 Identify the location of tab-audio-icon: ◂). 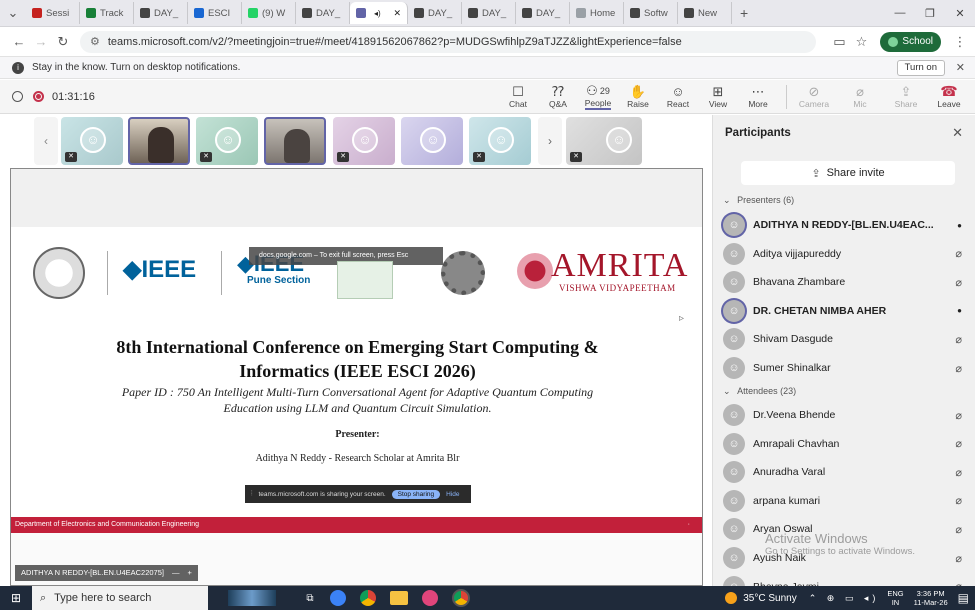
(377, 13).